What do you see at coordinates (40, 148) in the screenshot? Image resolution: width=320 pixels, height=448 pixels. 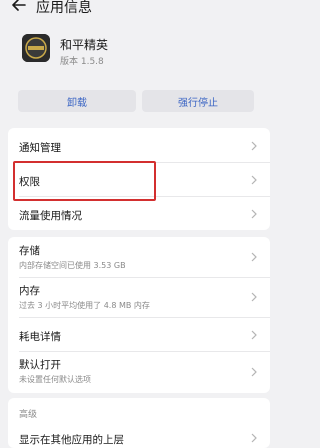 I see `row-label: 通知管理` at bounding box center [40, 148].